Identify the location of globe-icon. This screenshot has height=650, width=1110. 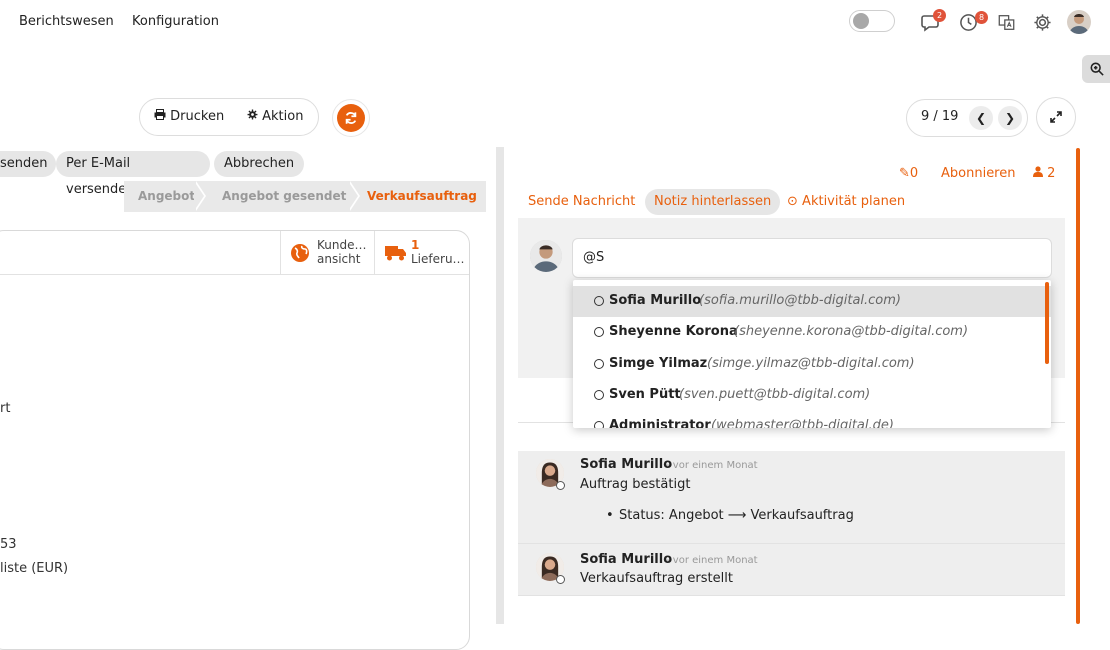
(300, 253).